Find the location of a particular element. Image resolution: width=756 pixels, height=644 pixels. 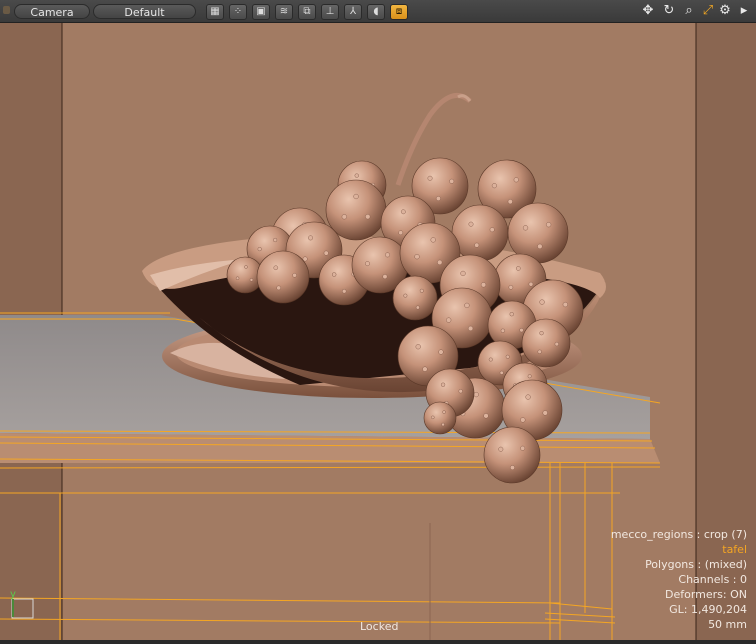

backdrop-icon: ◖ is located at coordinates (376, 12).